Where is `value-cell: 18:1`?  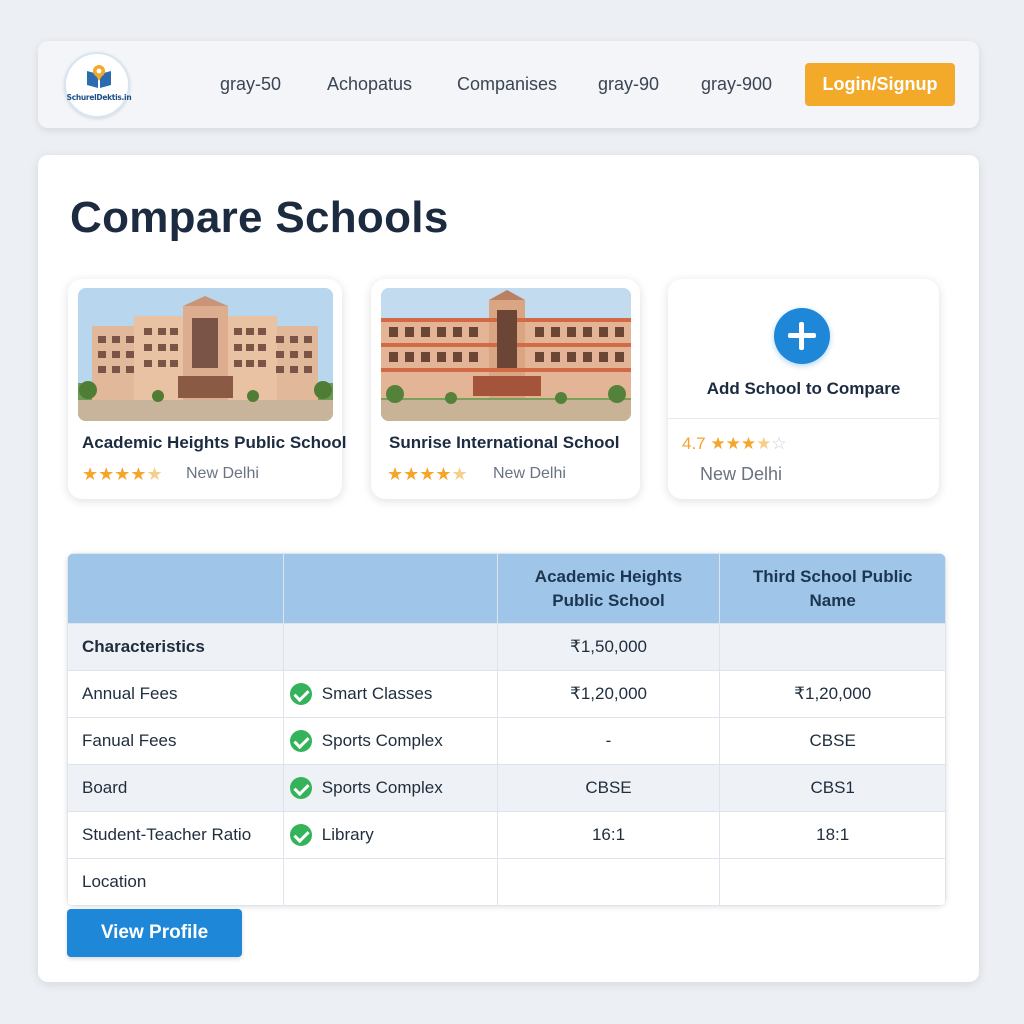
value-cell: 18:1 is located at coordinates (832, 835).